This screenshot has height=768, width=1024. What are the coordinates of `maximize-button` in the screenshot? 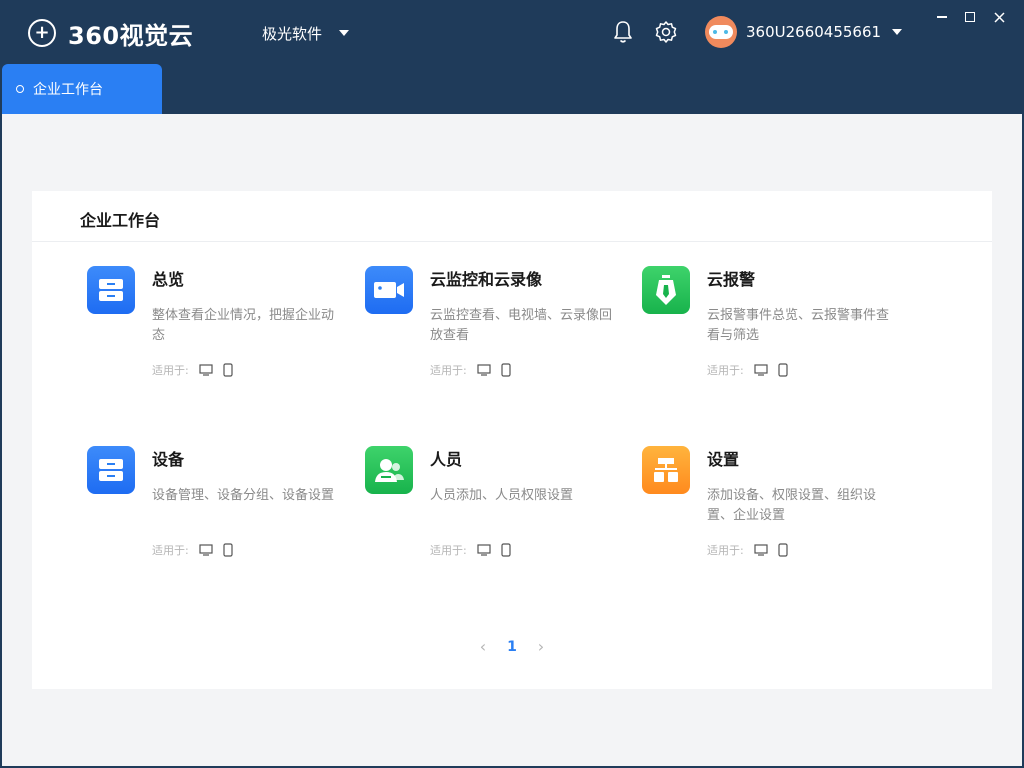 It's located at (970, 17).